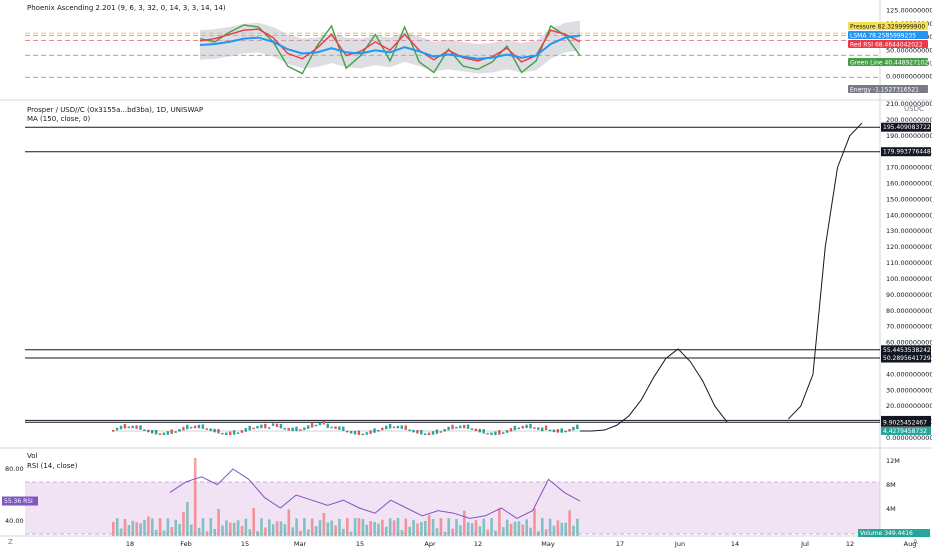  Describe the element at coordinates (548, 544) in the screenshot. I see `time-axis-label: May` at that location.